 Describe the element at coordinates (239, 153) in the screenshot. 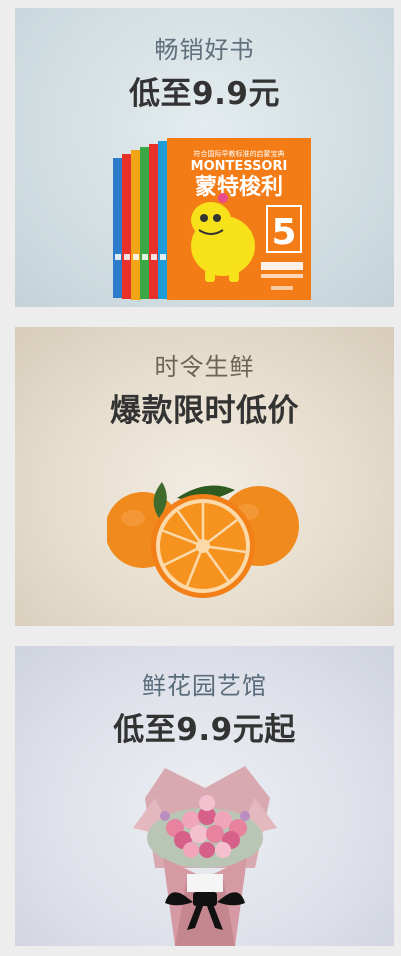

I see `svg-text: 符合国际早教标准的启蒙宝典` at that location.